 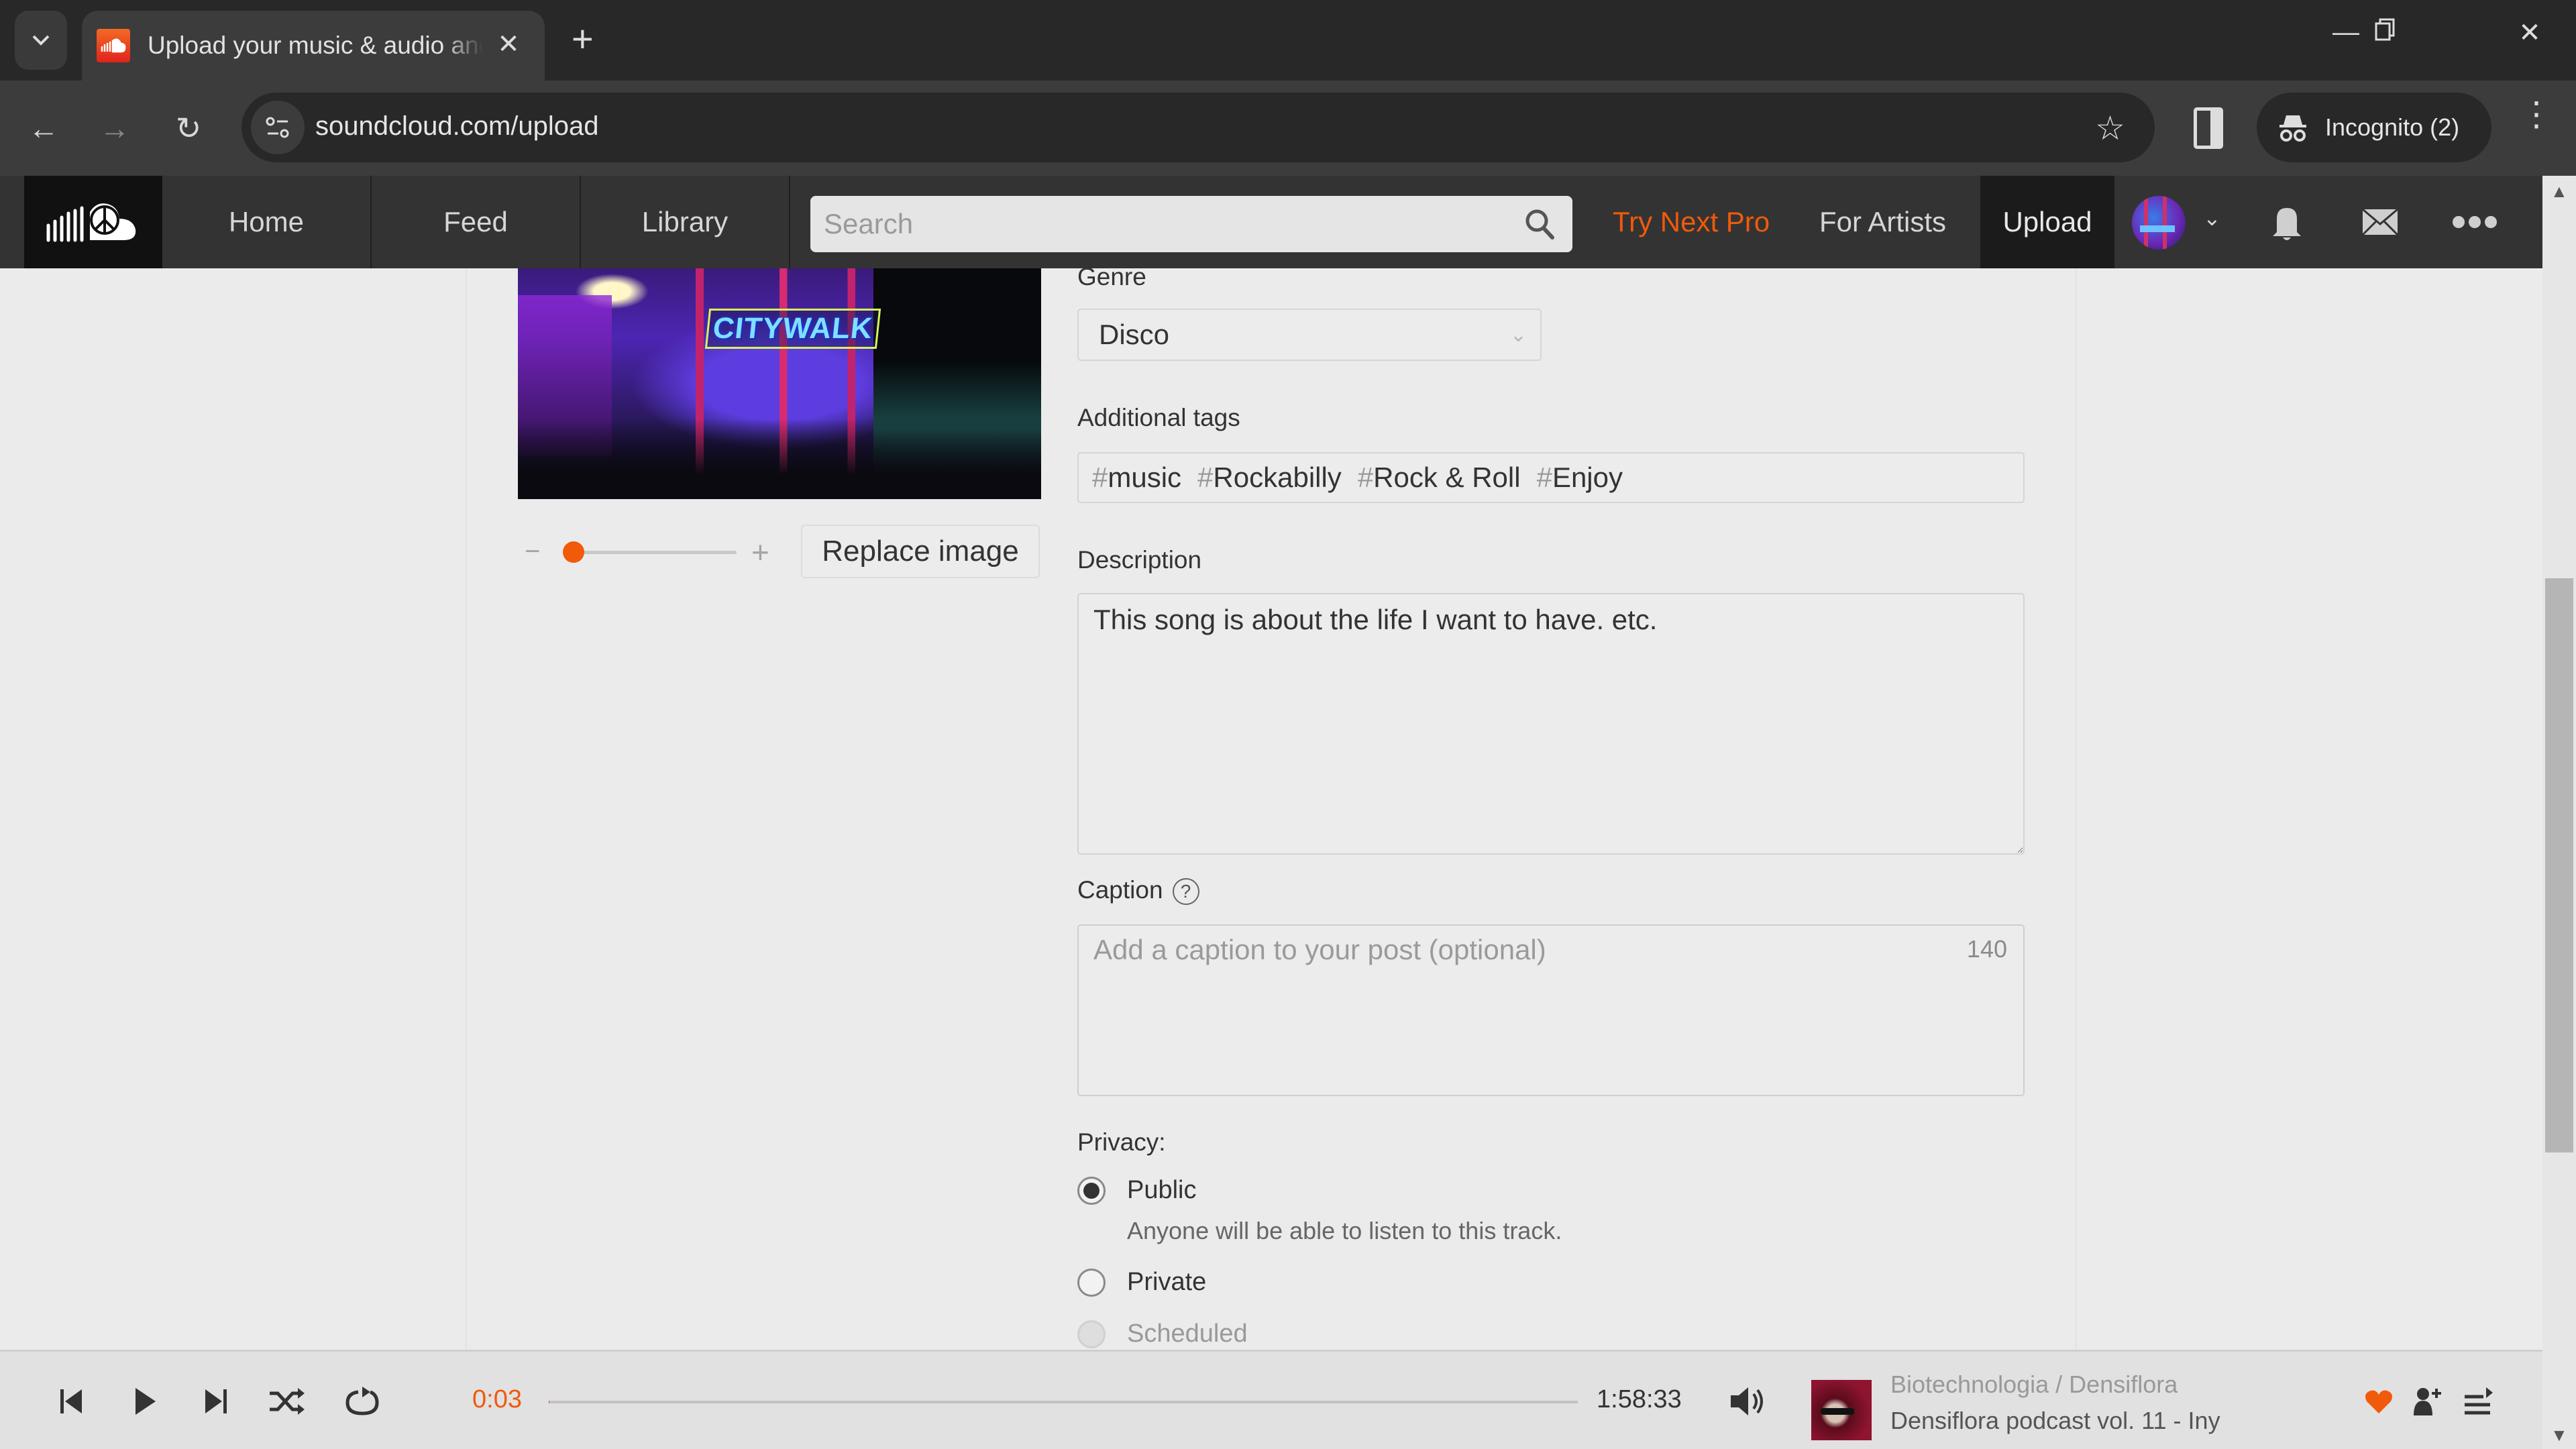 What do you see at coordinates (267, 222) in the screenshot?
I see `nav-home: Home` at bounding box center [267, 222].